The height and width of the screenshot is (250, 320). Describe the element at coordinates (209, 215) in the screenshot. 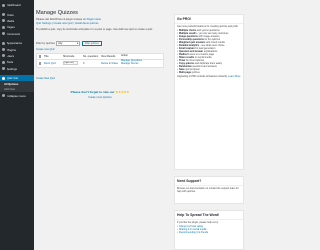

I see `spread-title: Help To Spread The Word!` at that location.